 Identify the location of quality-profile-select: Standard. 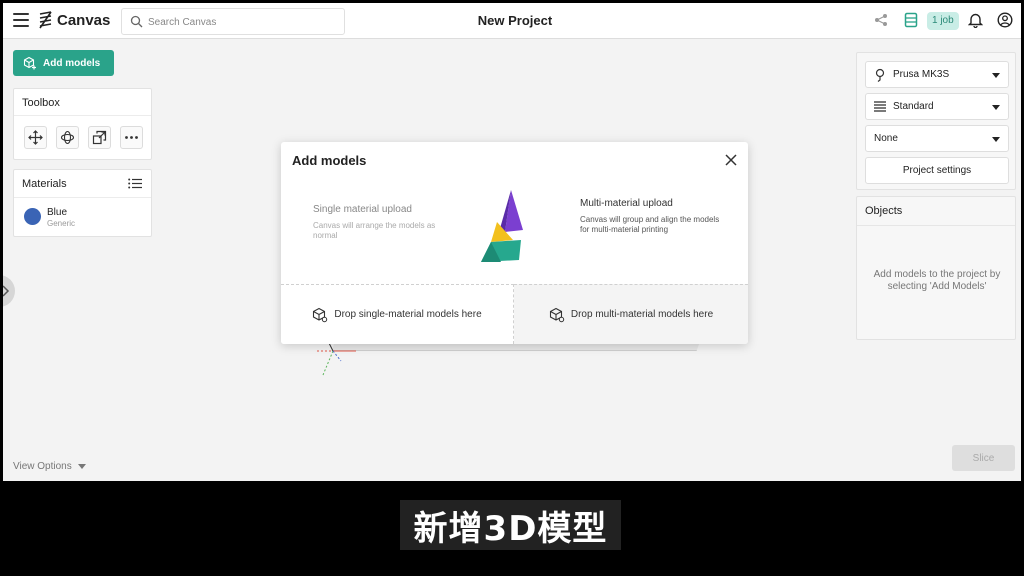
(937, 106).